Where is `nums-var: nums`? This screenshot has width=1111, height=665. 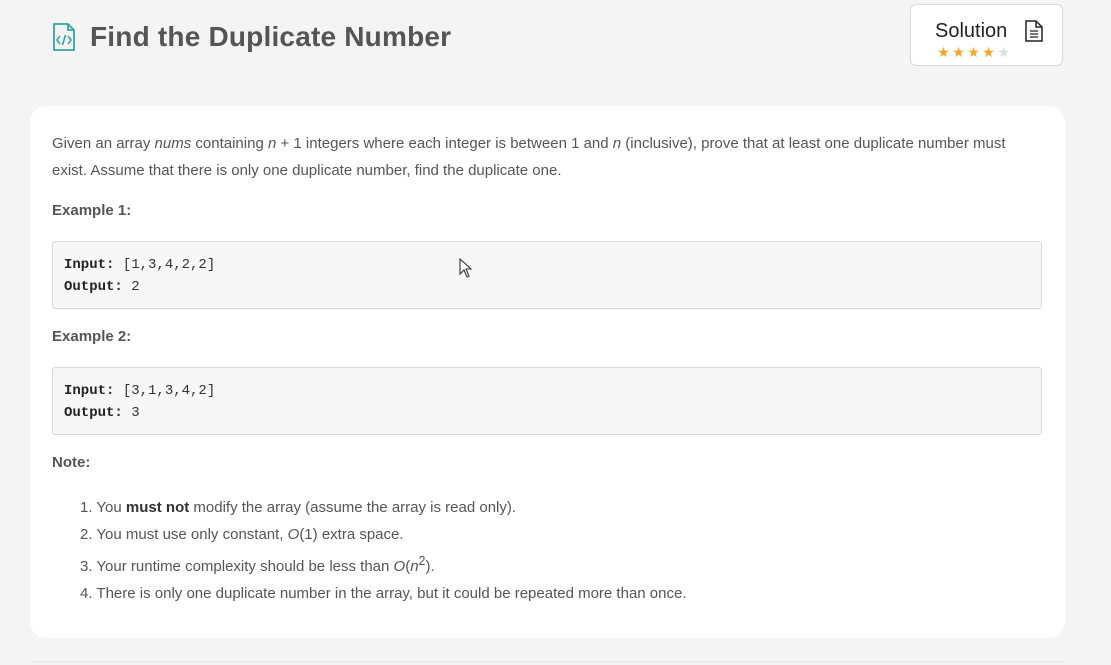
nums-var: nums is located at coordinates (173, 143).